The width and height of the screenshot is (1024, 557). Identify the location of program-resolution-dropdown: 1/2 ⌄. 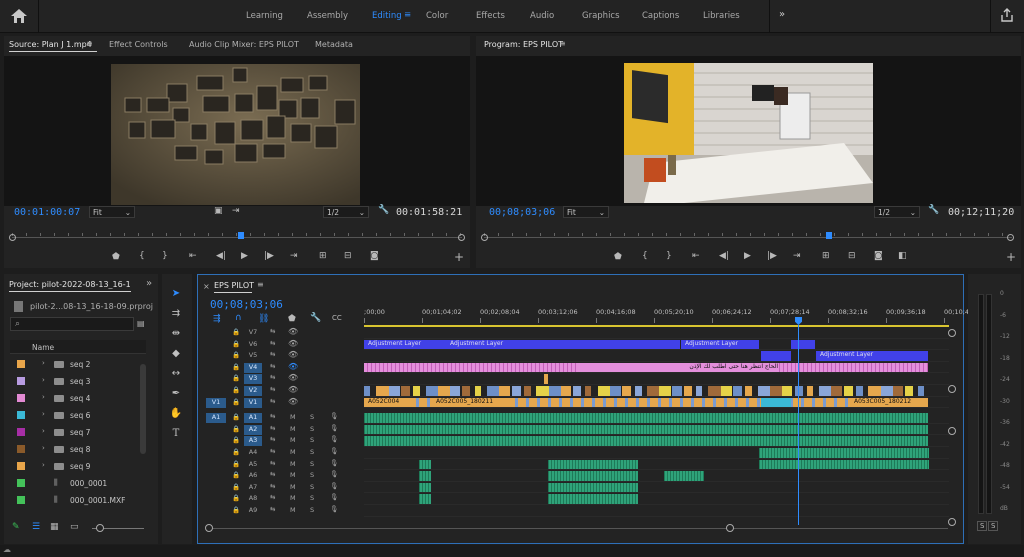
(897, 212).